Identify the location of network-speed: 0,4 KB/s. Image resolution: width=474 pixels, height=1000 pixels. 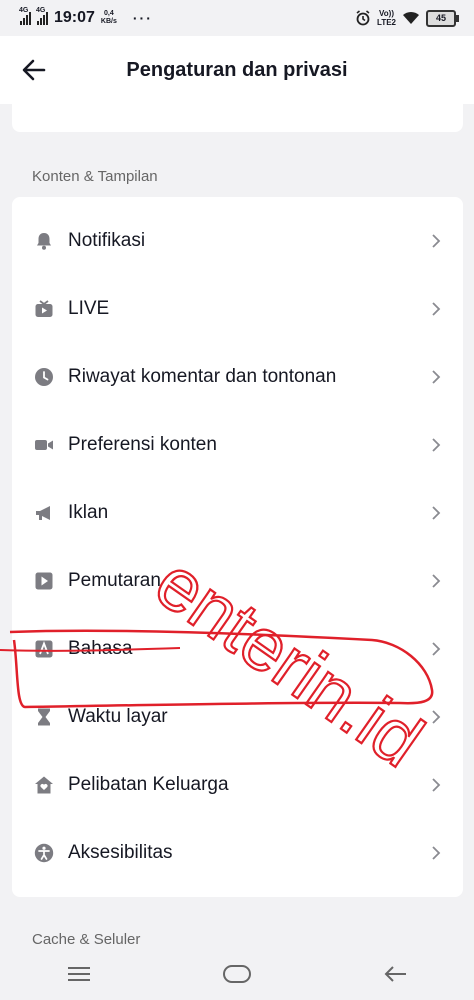
(109, 18).